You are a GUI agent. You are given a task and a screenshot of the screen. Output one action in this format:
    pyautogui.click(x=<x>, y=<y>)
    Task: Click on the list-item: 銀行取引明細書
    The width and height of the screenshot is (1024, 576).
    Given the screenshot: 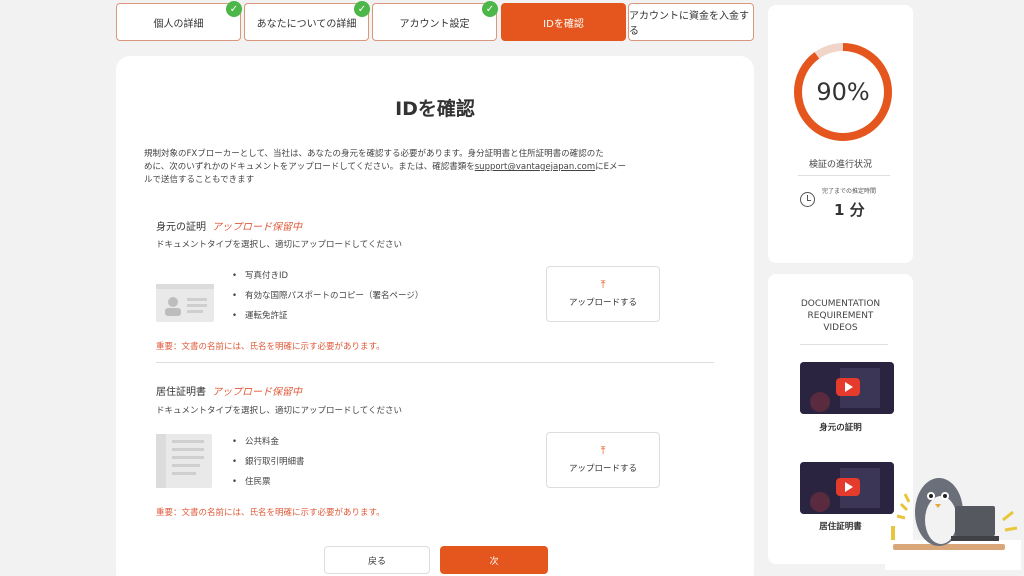 What is the action you would take?
    pyautogui.click(x=268, y=462)
    